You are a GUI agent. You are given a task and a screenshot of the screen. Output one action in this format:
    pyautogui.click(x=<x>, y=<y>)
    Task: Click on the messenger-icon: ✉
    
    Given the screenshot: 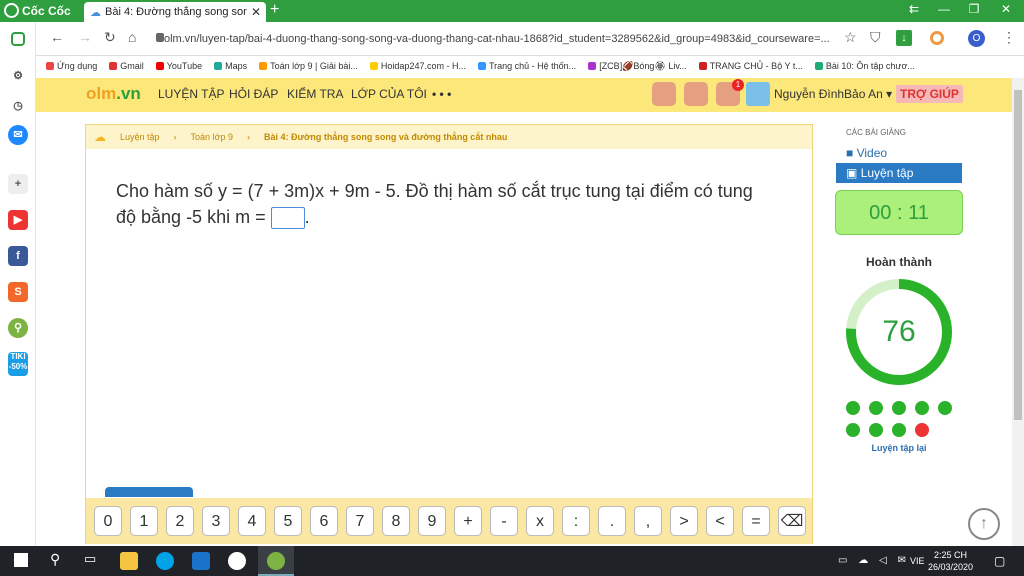 What is the action you would take?
    pyautogui.click(x=18, y=135)
    